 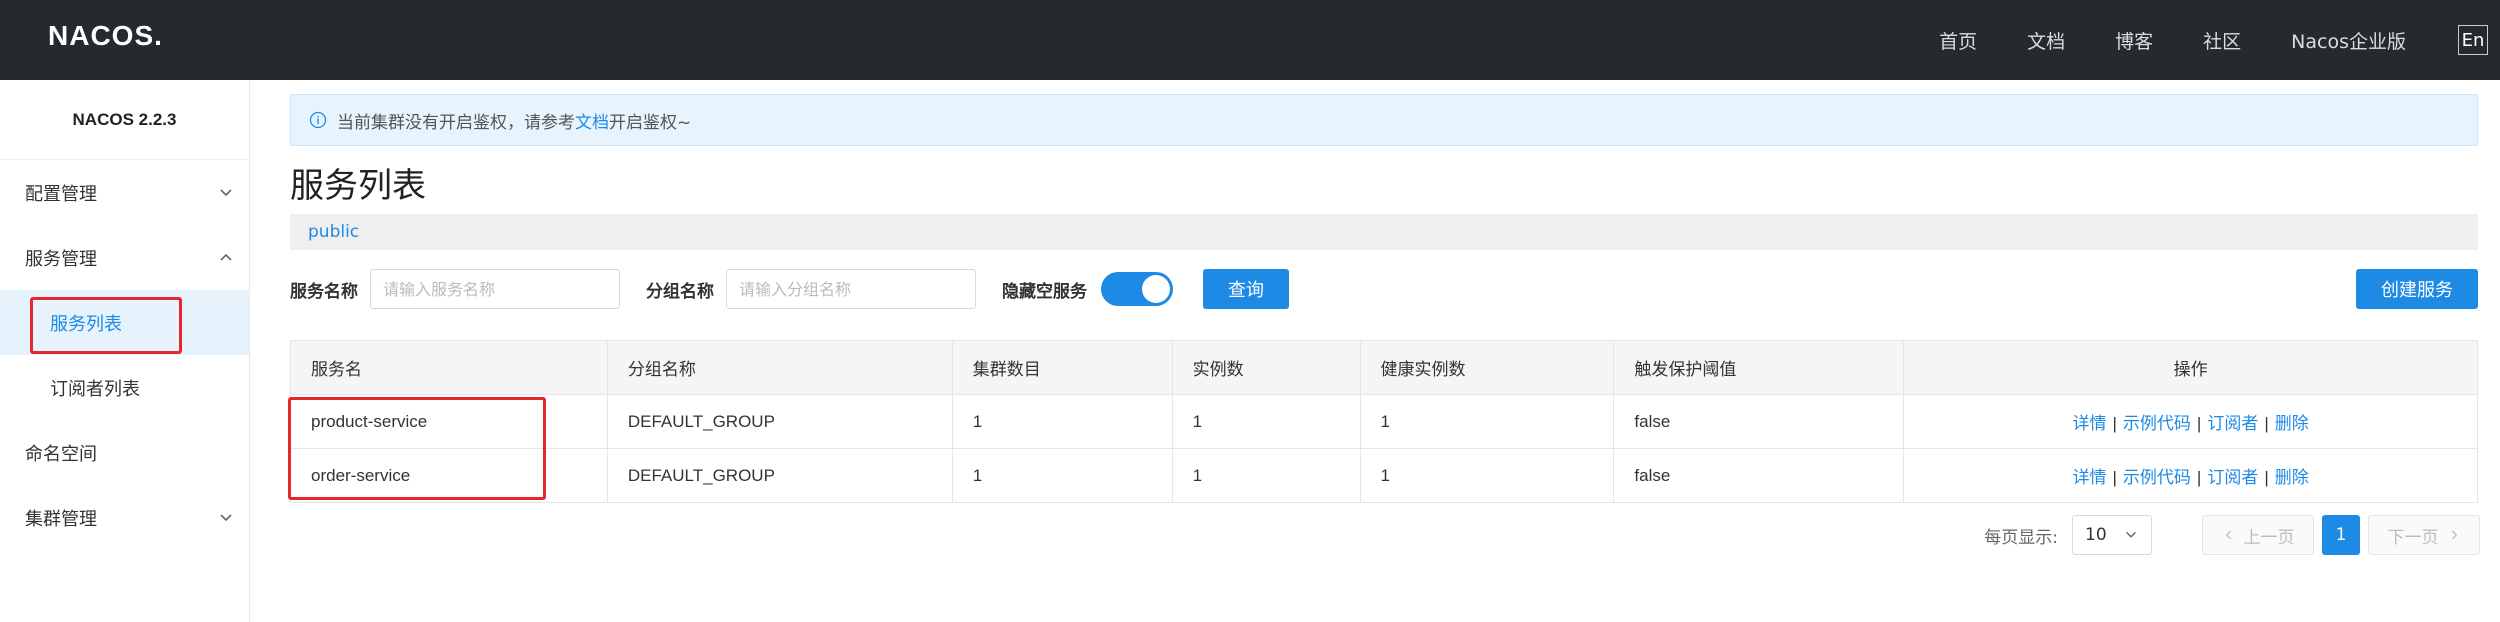 I want to click on sidebar-item-subscriber-list: 订阅者列表, so click(x=124, y=387).